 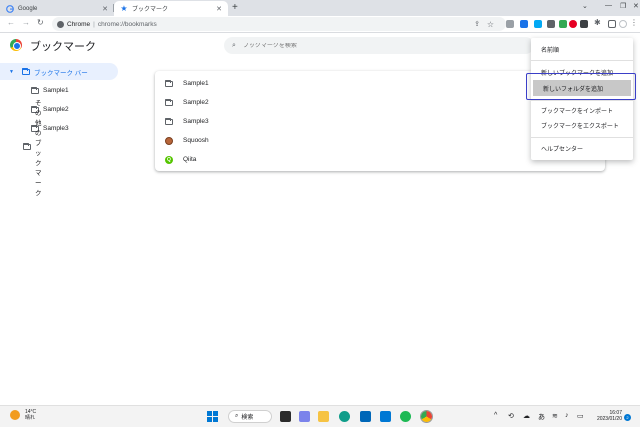 What do you see at coordinates (56, 109) in the screenshot?
I see `sidebar-item-label: Sample2` at bounding box center [56, 109].